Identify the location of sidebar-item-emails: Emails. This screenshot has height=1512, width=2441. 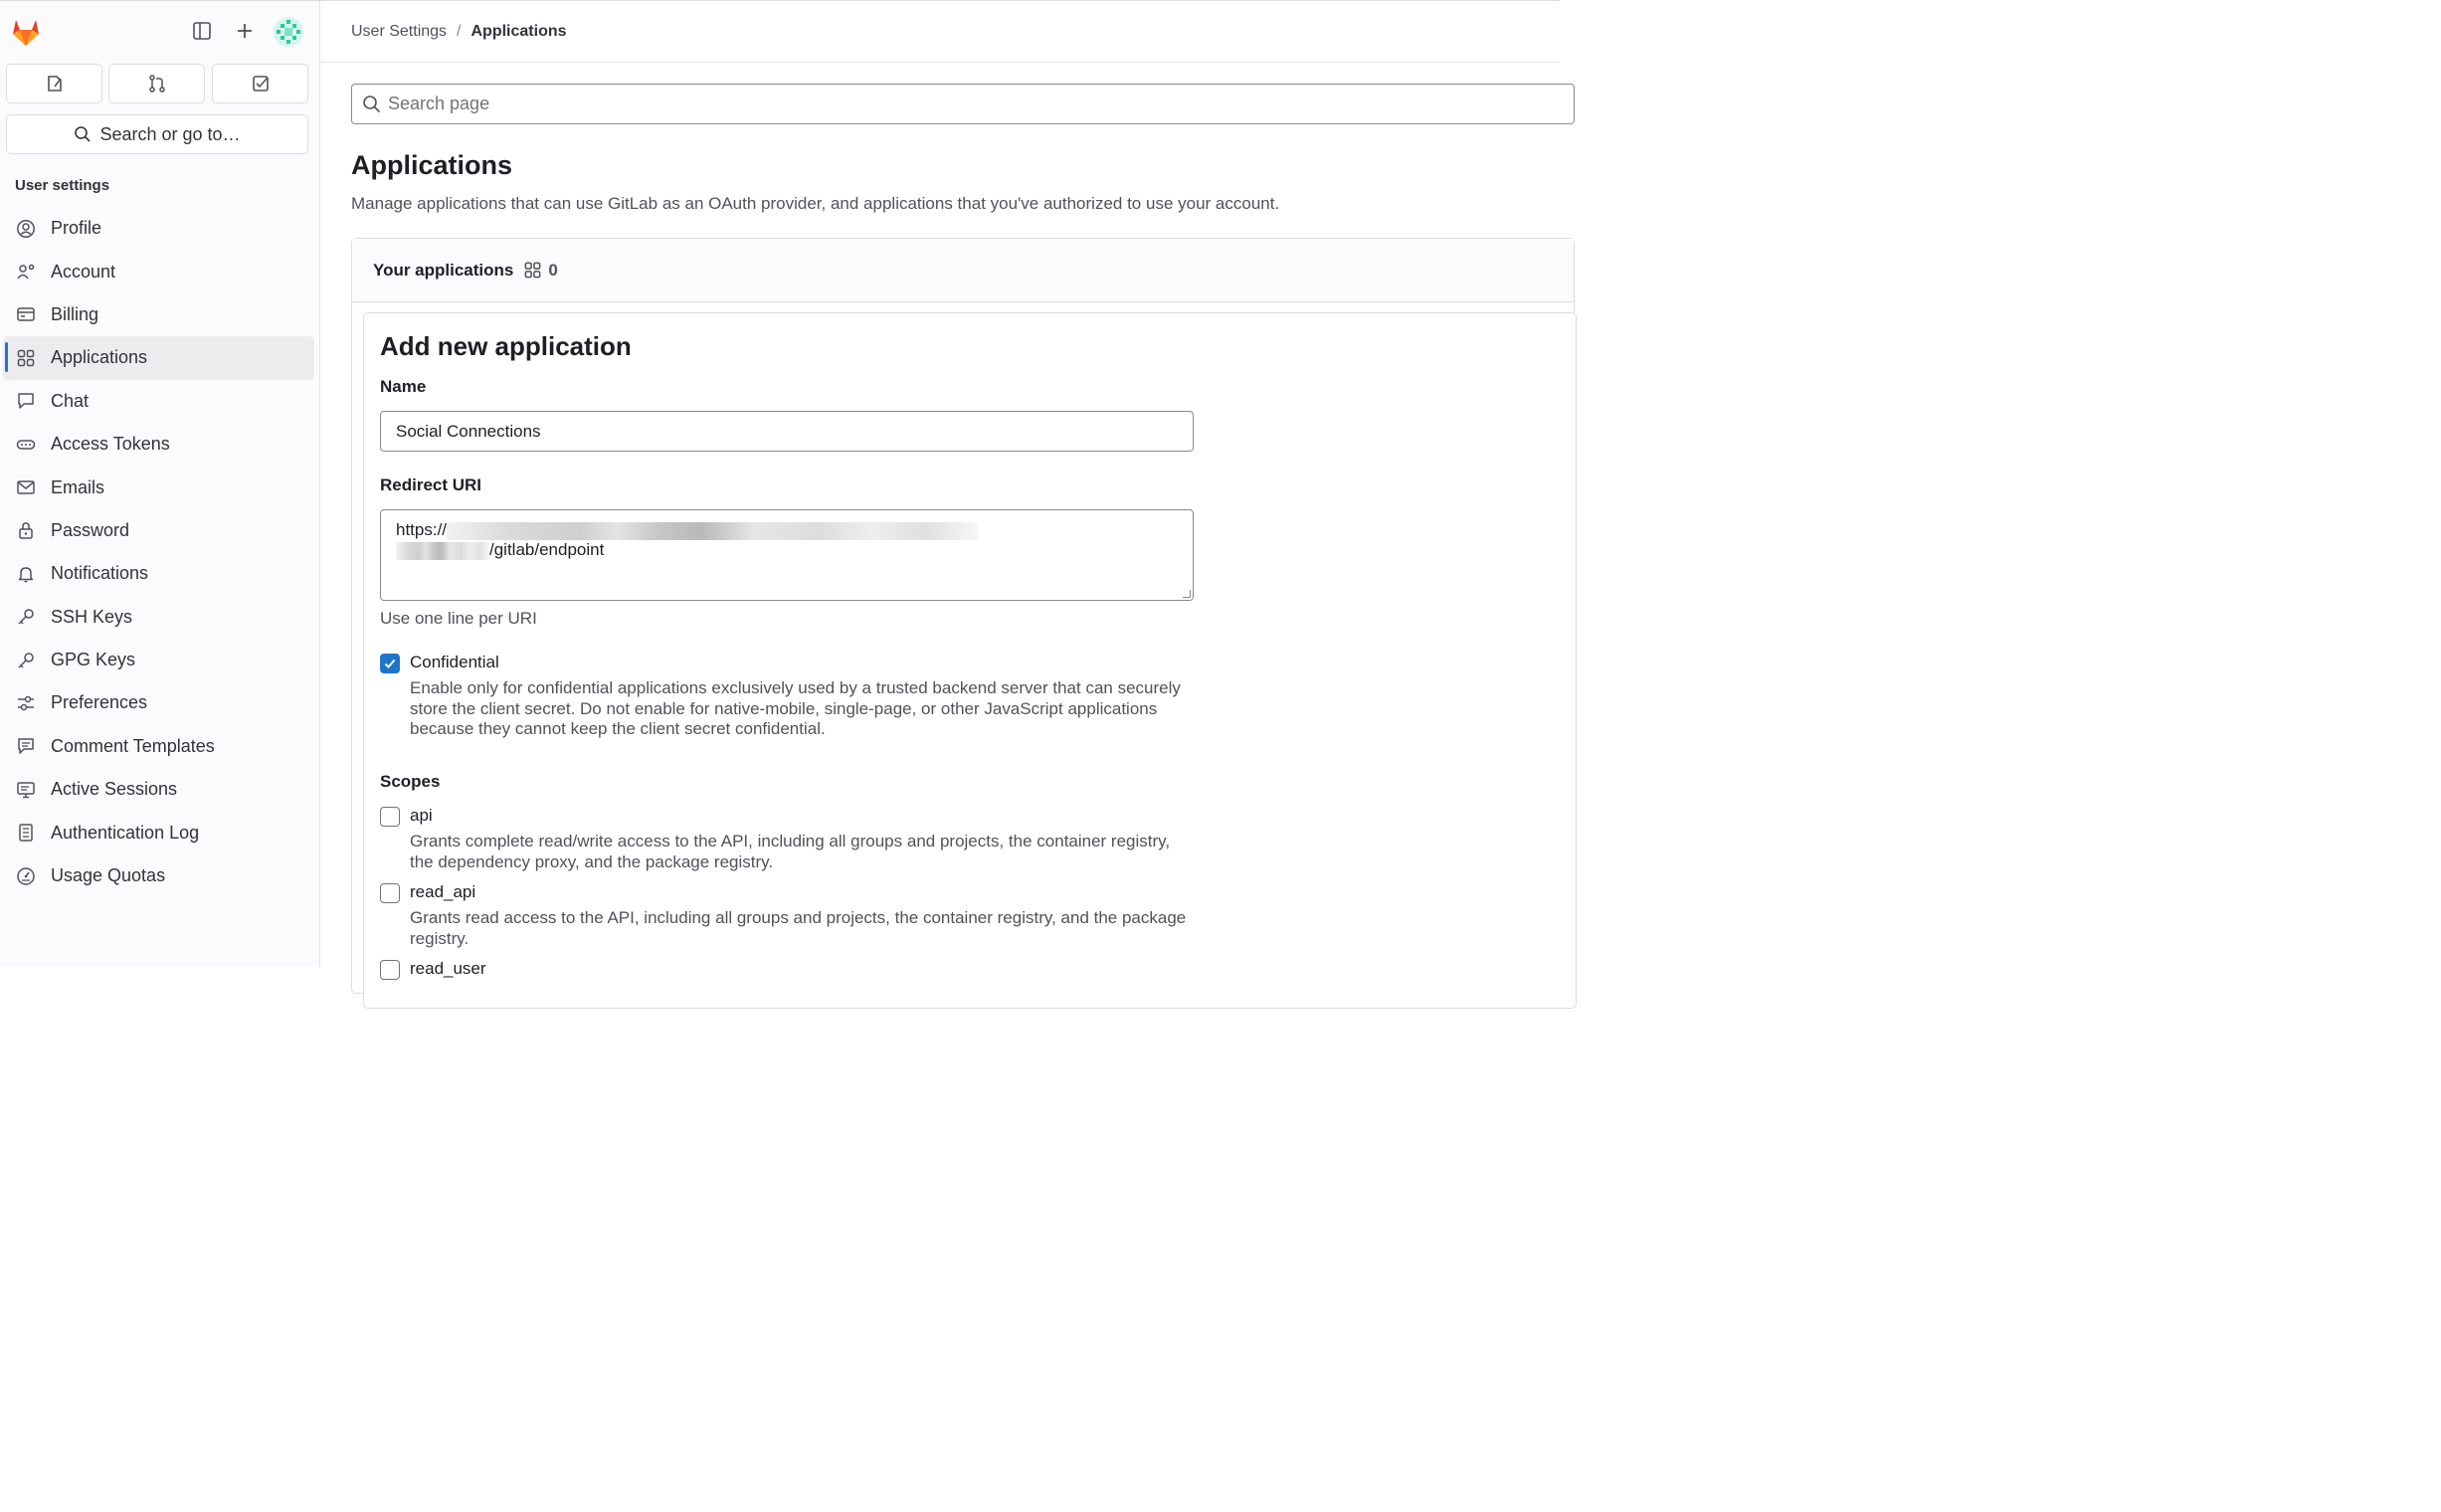
(160, 487).